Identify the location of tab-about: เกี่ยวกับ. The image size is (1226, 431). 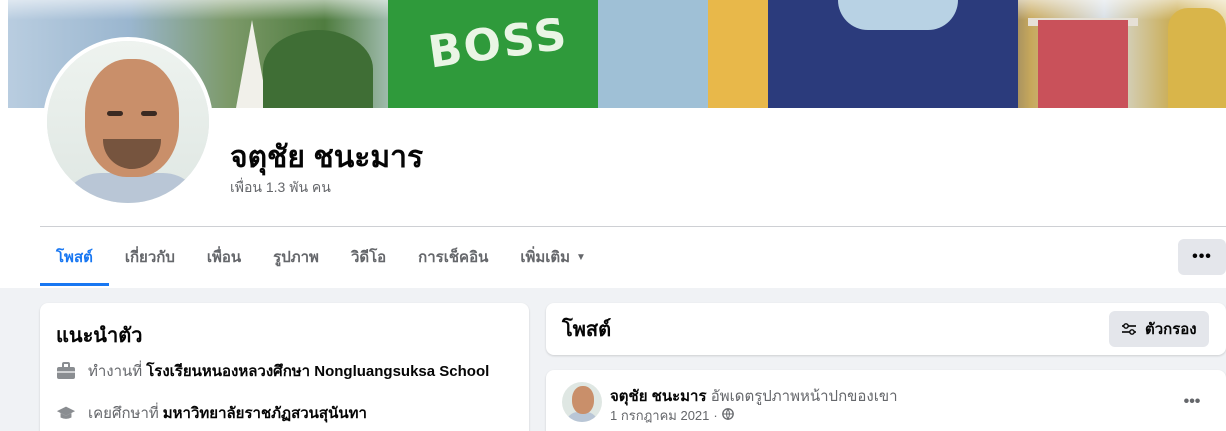
(150, 257).